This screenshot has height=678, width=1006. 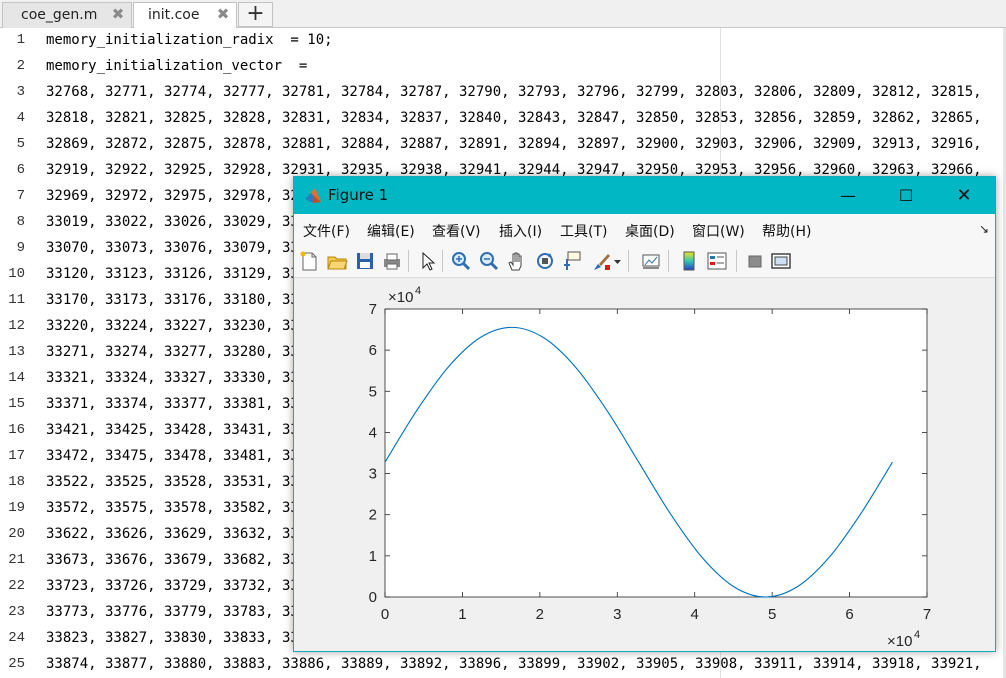 I want to click on line-number: 10, so click(x=16, y=274).